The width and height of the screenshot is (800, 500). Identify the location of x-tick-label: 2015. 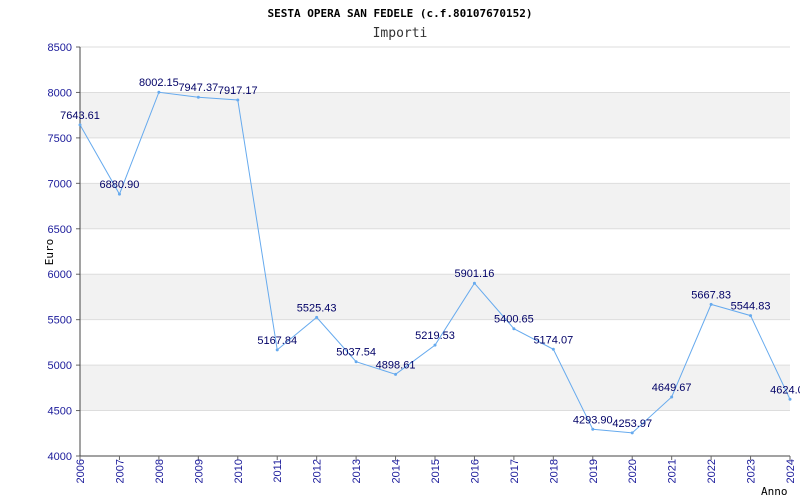
(436, 471).